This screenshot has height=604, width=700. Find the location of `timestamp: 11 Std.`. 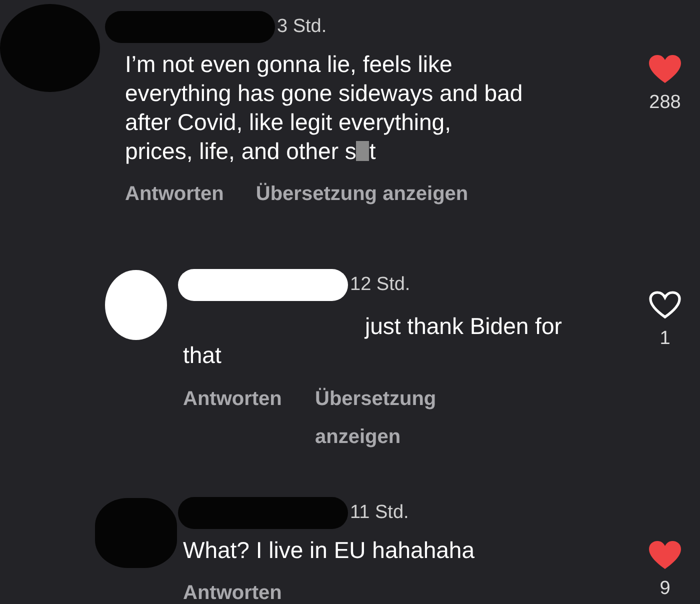

timestamp: 11 Std. is located at coordinates (379, 513).